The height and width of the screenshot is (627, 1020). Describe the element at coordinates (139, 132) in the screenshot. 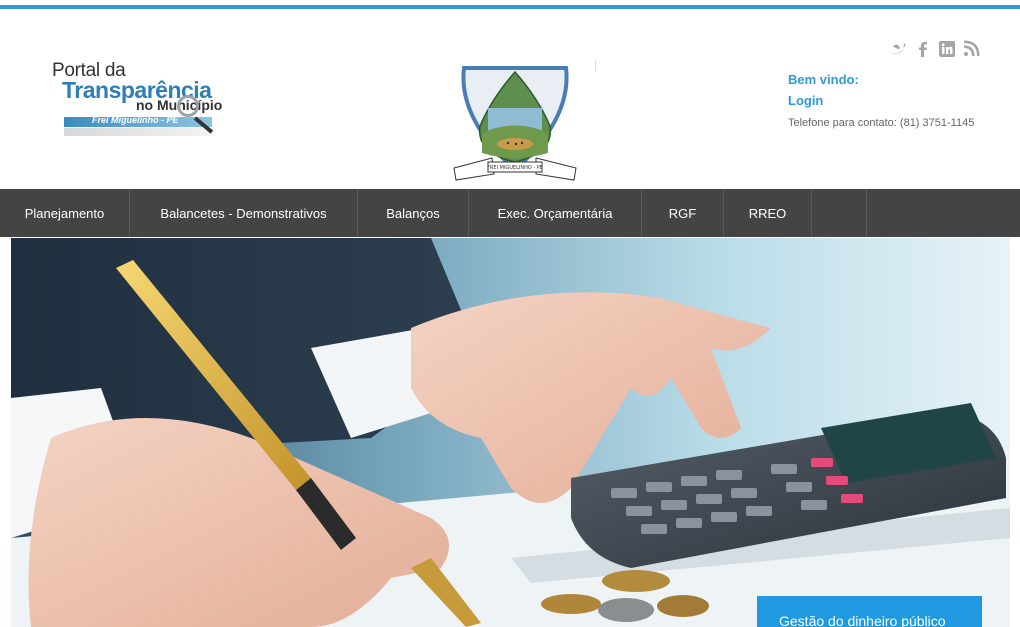

I see `logo-shadow` at that location.